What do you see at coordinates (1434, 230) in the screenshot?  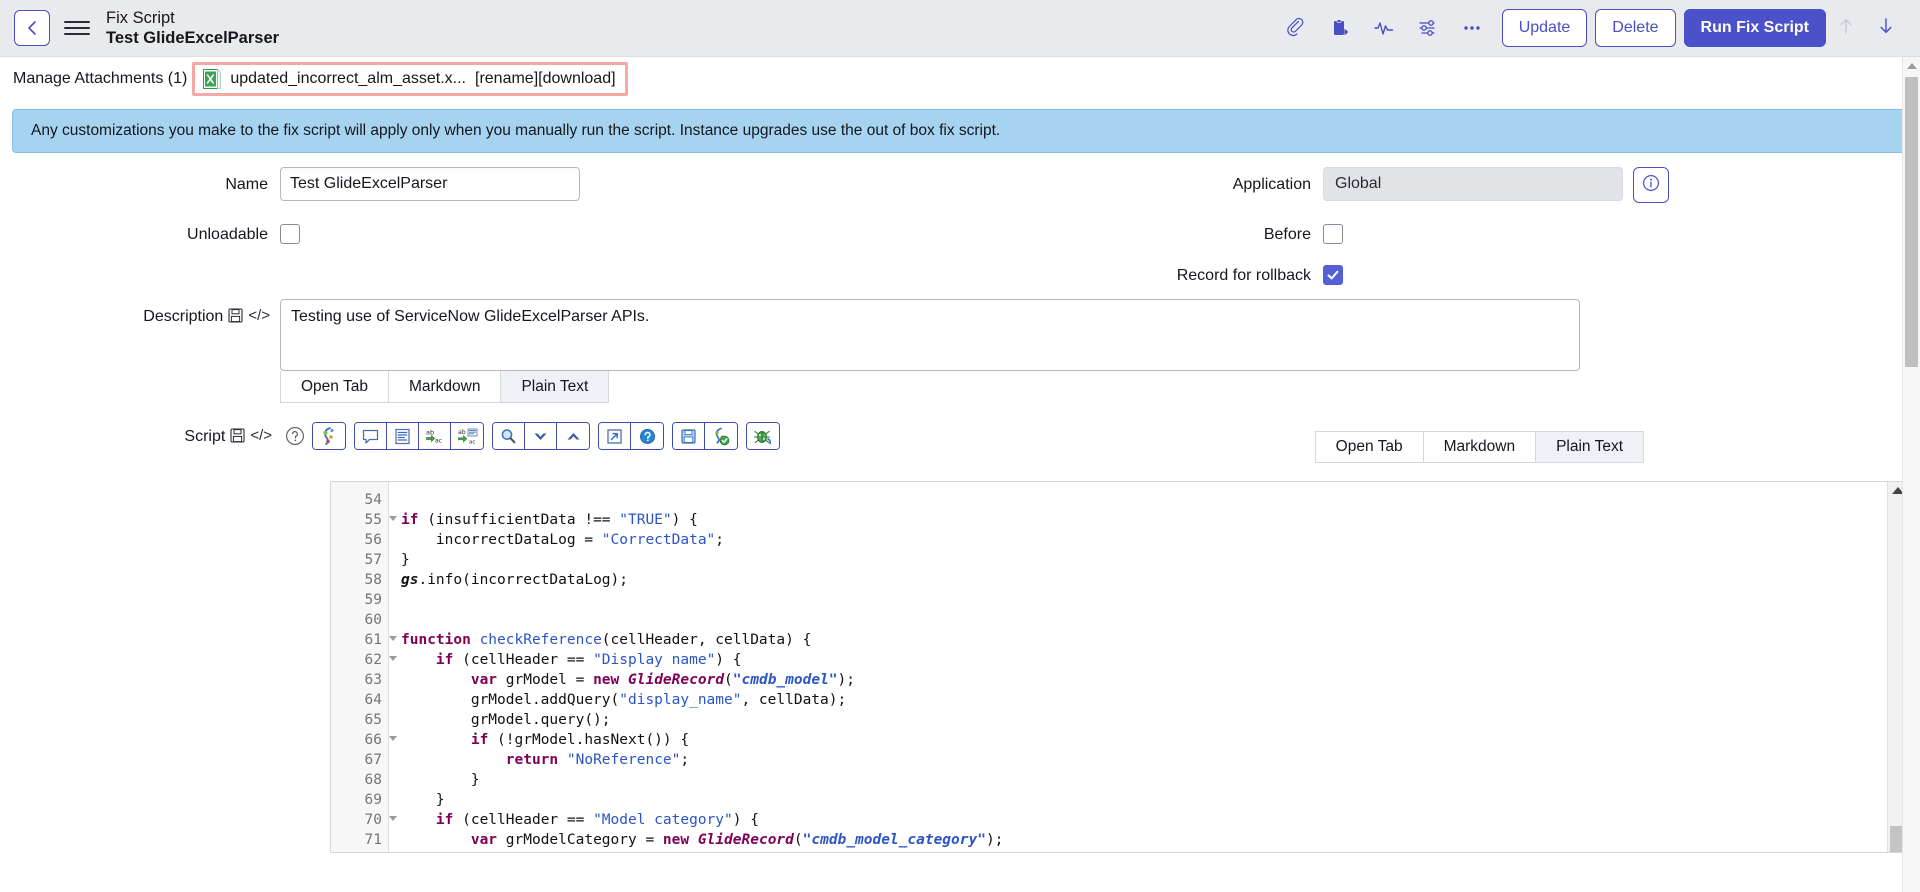 I see `form-col-before: Before` at bounding box center [1434, 230].